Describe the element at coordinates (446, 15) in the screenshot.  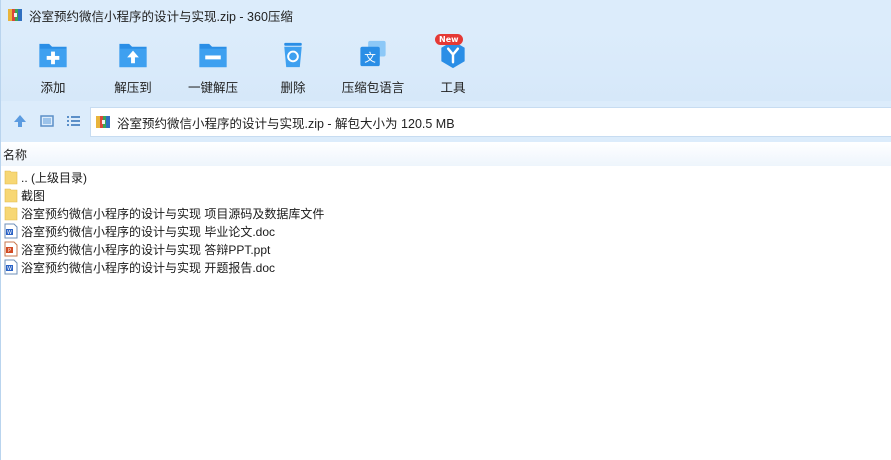
I see `title-bar: 浴室预约微信小程序的设计与实现.zip - 360压缩` at that location.